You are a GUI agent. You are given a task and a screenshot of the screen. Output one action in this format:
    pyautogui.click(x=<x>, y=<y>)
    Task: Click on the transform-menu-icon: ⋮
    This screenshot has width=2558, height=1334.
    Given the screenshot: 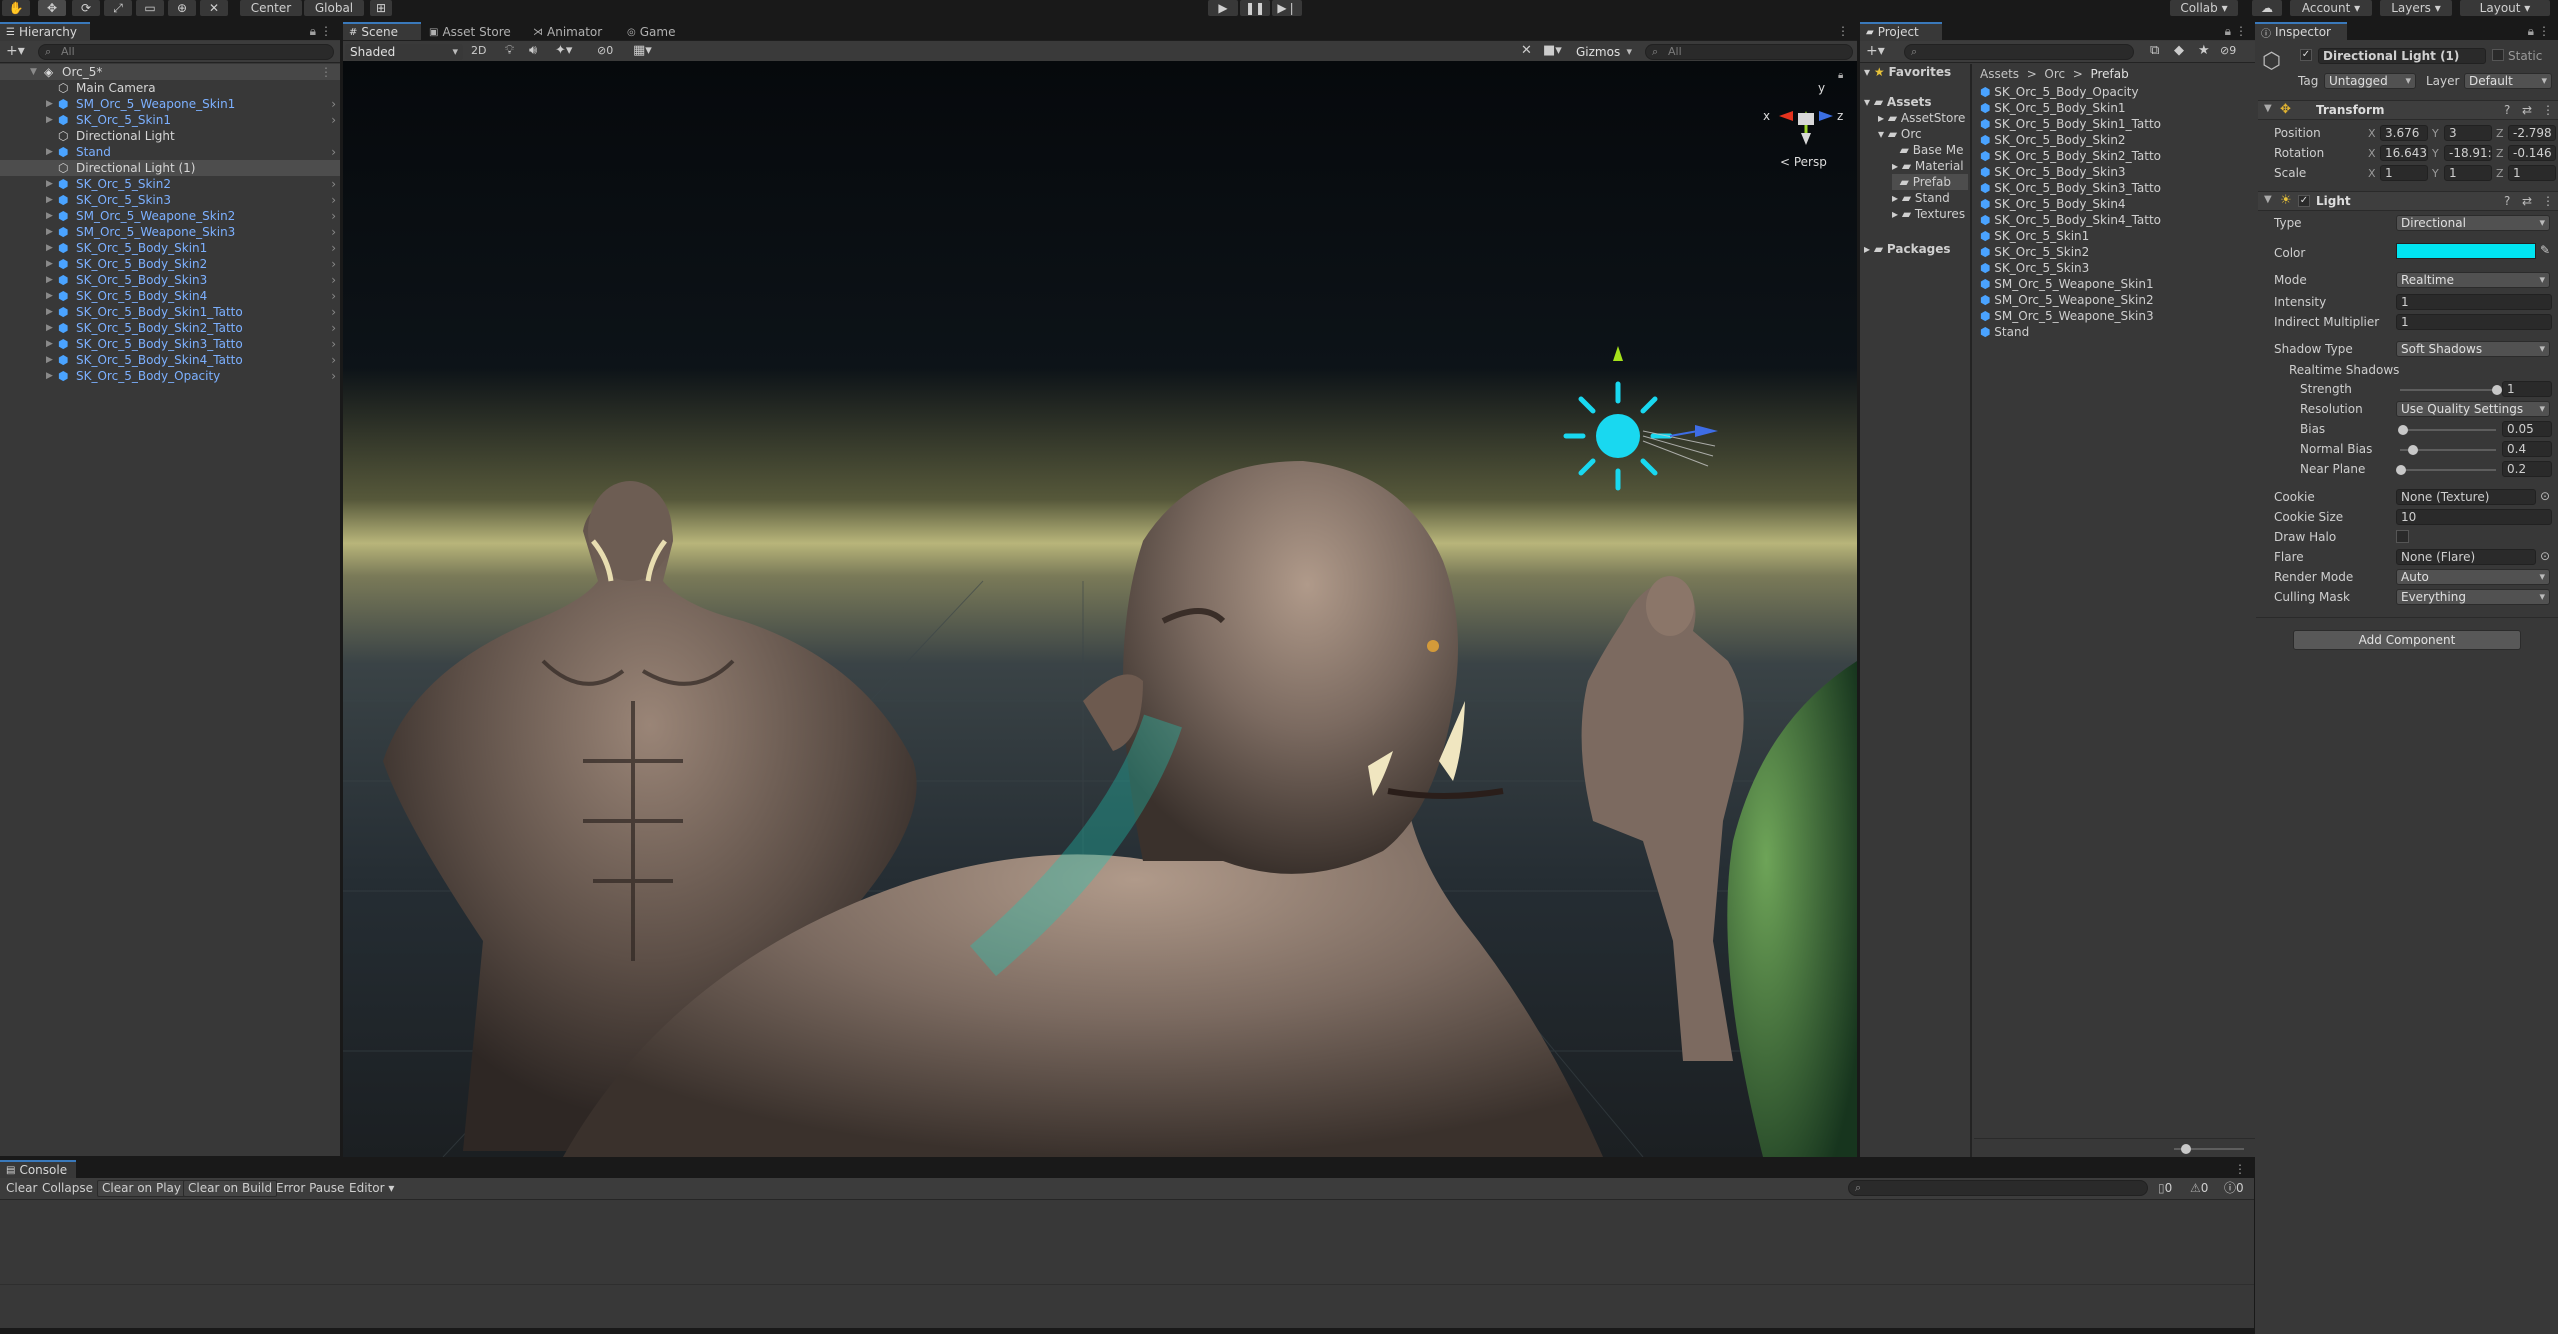 What is the action you would take?
    pyautogui.click(x=2548, y=110)
    